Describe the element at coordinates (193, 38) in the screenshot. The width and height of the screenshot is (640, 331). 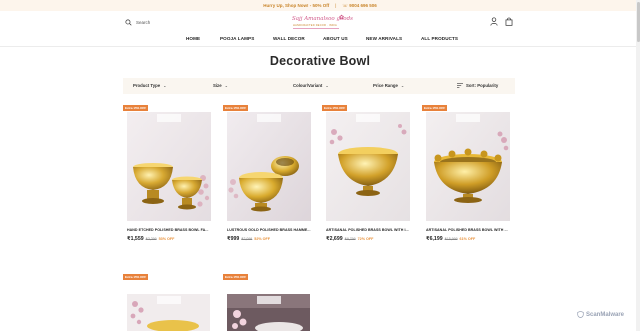
I see `nav-home: HOME` at that location.